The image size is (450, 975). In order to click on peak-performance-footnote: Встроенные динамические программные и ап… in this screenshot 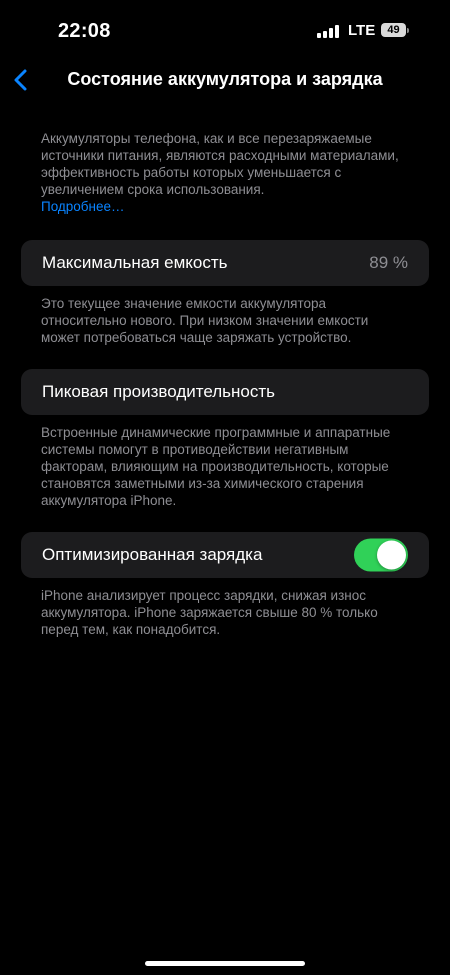, I will do `click(216, 466)`.